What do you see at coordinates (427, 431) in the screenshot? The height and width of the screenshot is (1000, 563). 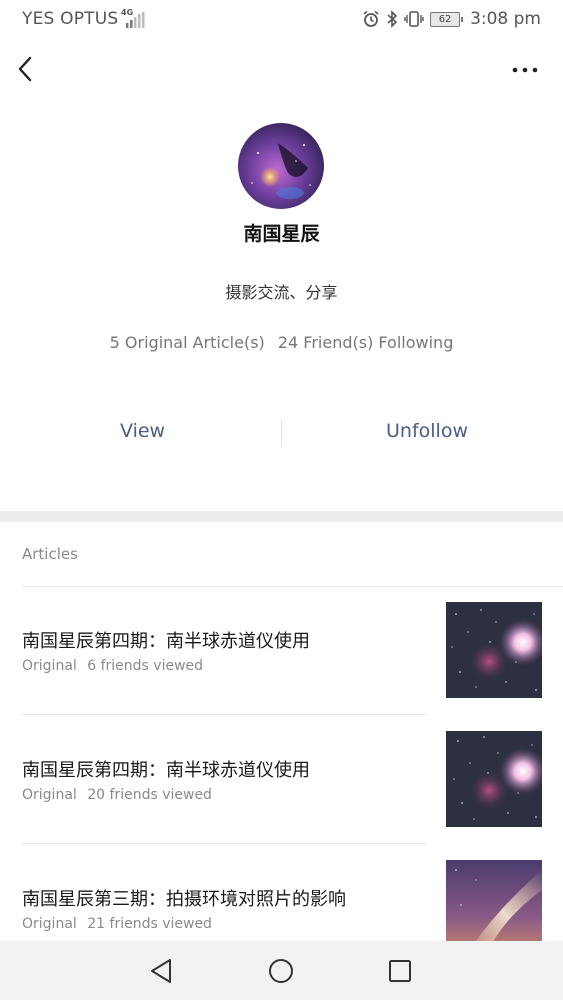 I see `unfollow-button: Unfollow` at bounding box center [427, 431].